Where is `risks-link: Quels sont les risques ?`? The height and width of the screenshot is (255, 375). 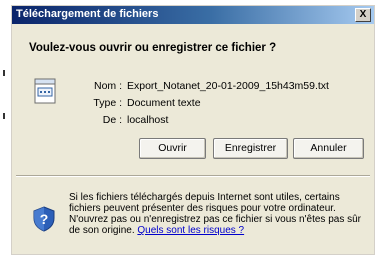 risks-link: Quels sont les risques ? is located at coordinates (190, 230).